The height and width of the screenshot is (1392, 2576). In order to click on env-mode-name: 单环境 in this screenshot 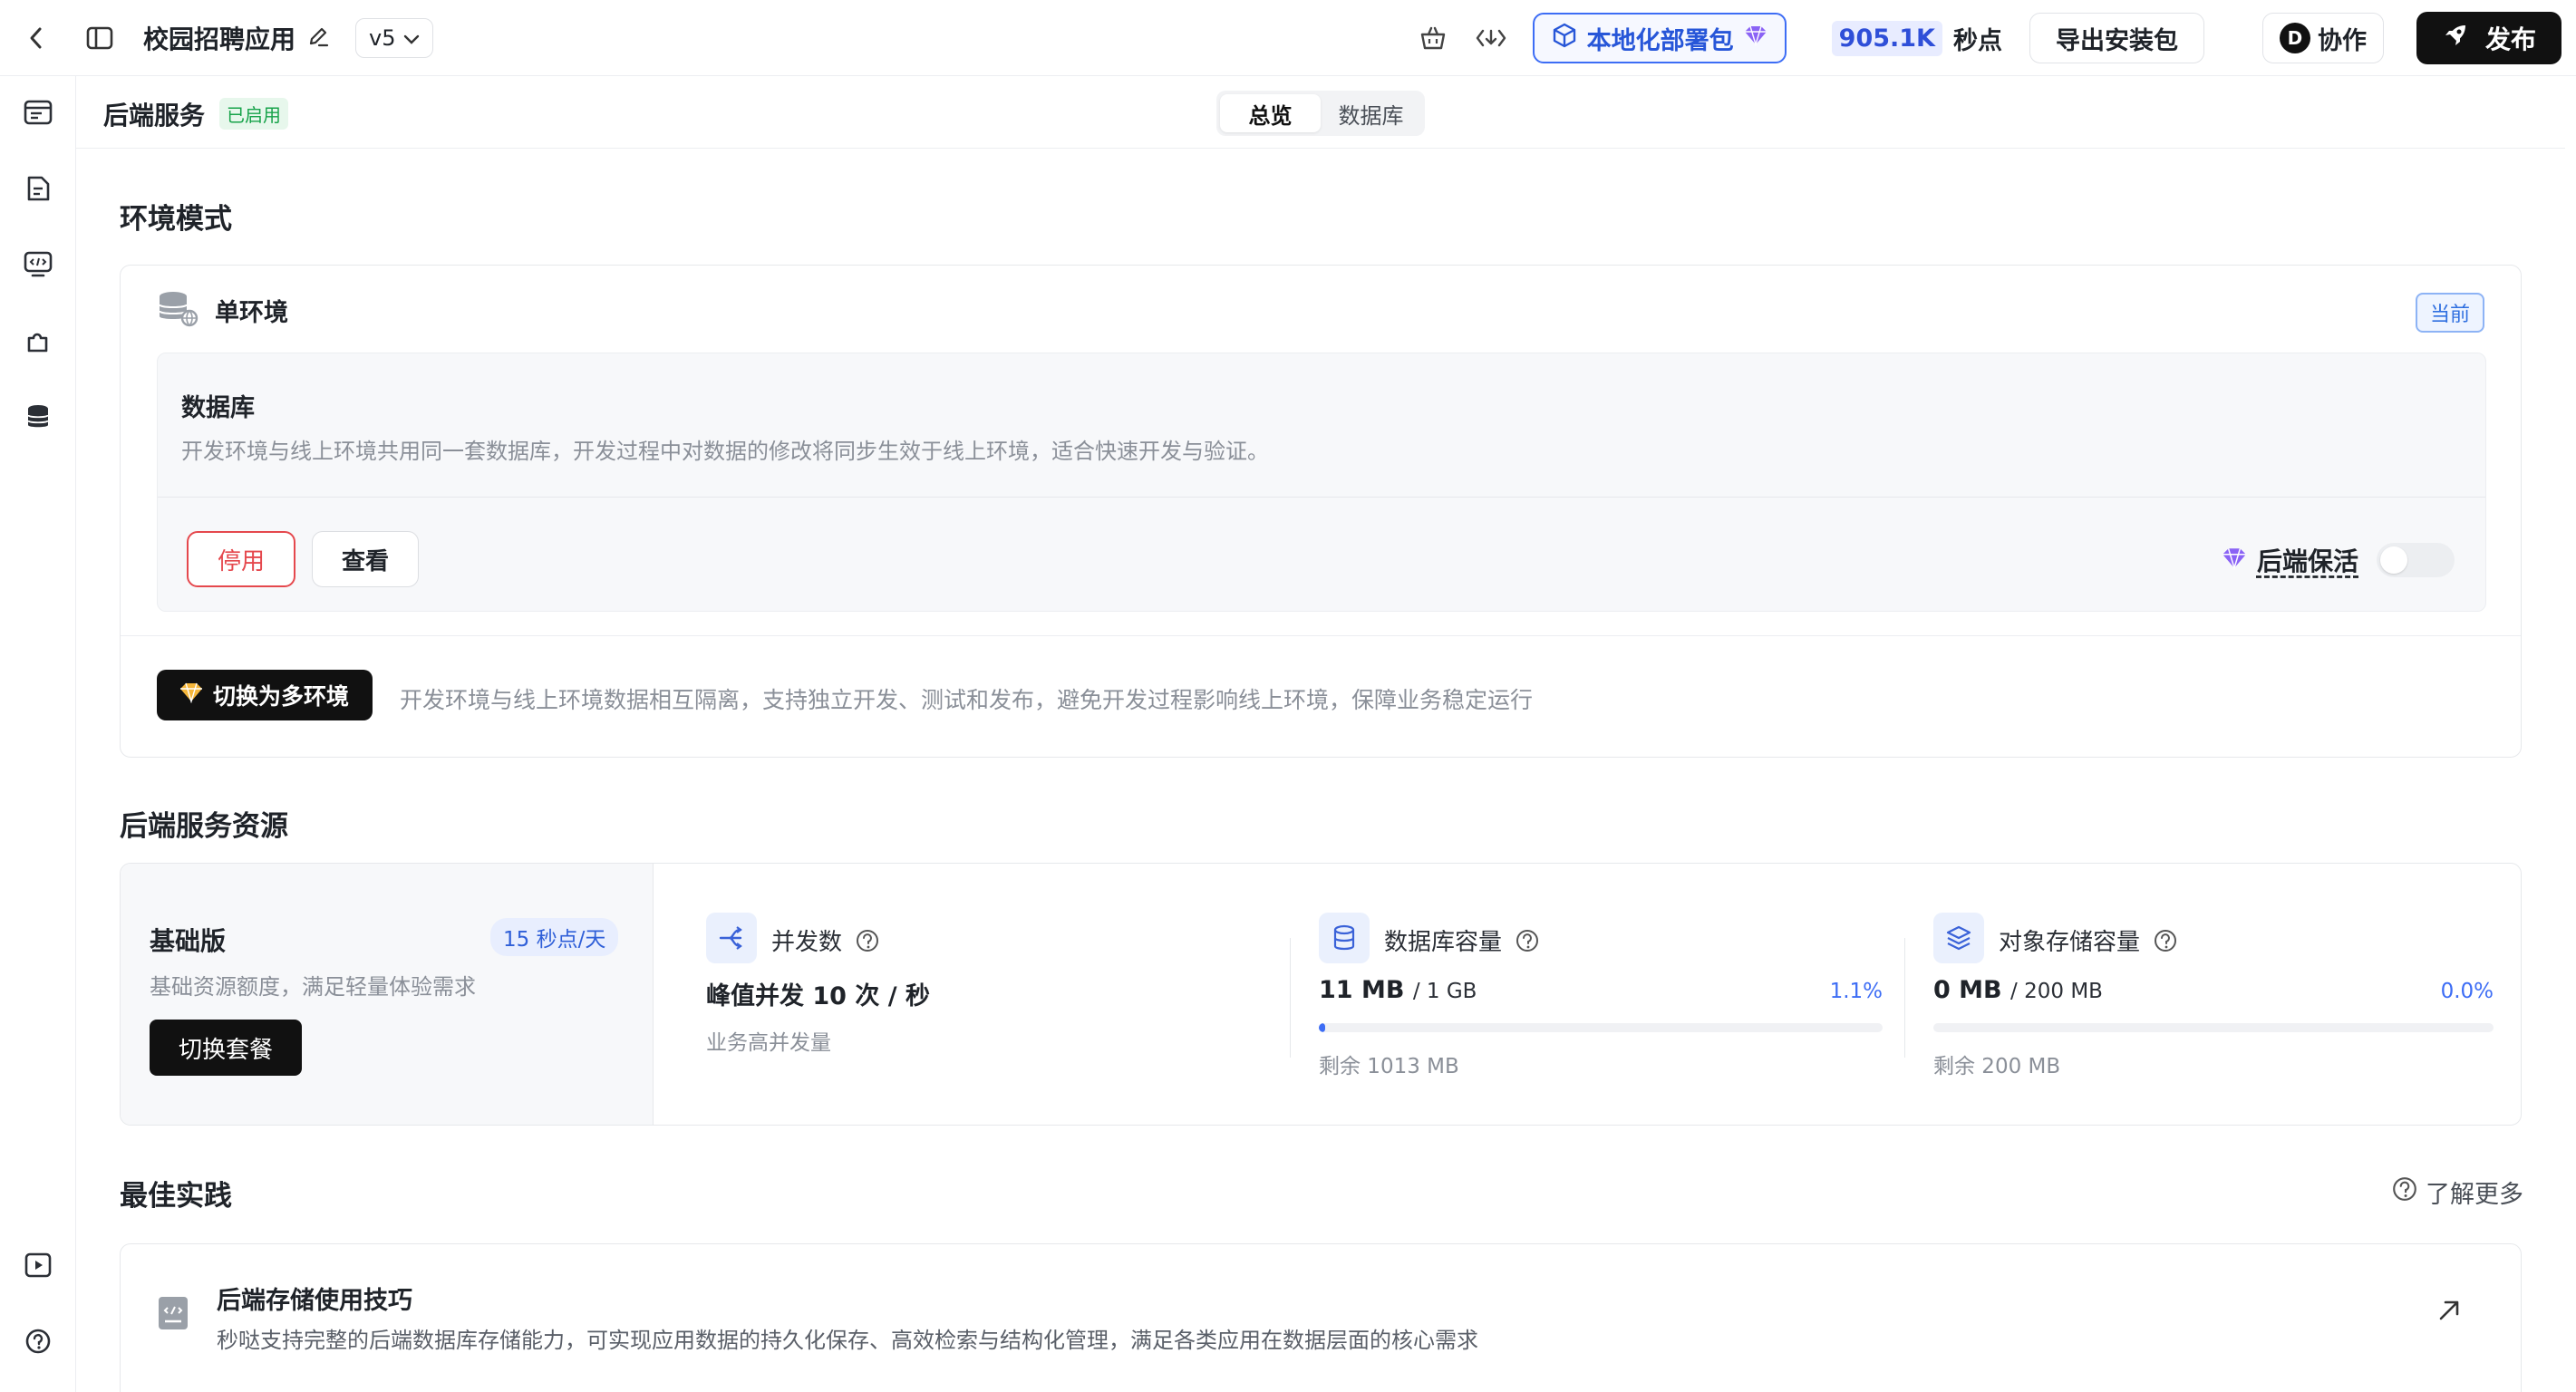, I will do `click(251, 313)`.